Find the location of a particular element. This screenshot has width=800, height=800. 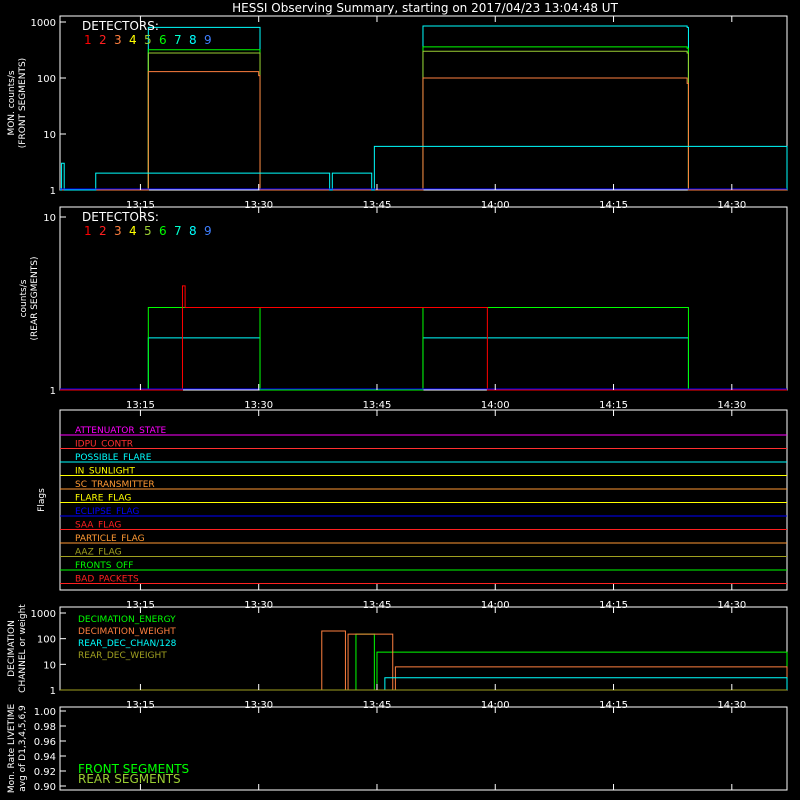

y-axis-label: avg of D1,3,4,5,6,9 is located at coordinates (23, 748).